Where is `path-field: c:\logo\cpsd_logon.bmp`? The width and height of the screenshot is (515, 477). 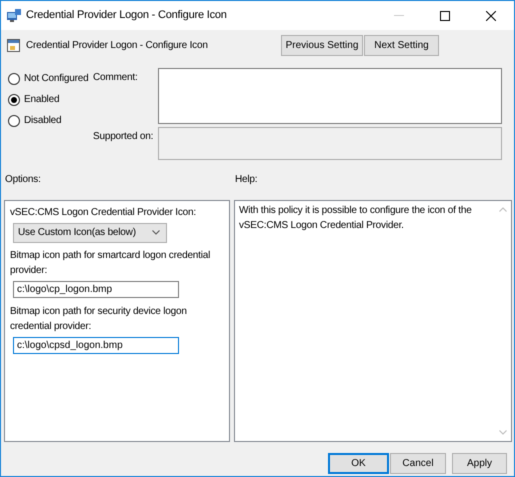
path-field: c:\logo\cpsd_logon.bmp is located at coordinates (96, 345).